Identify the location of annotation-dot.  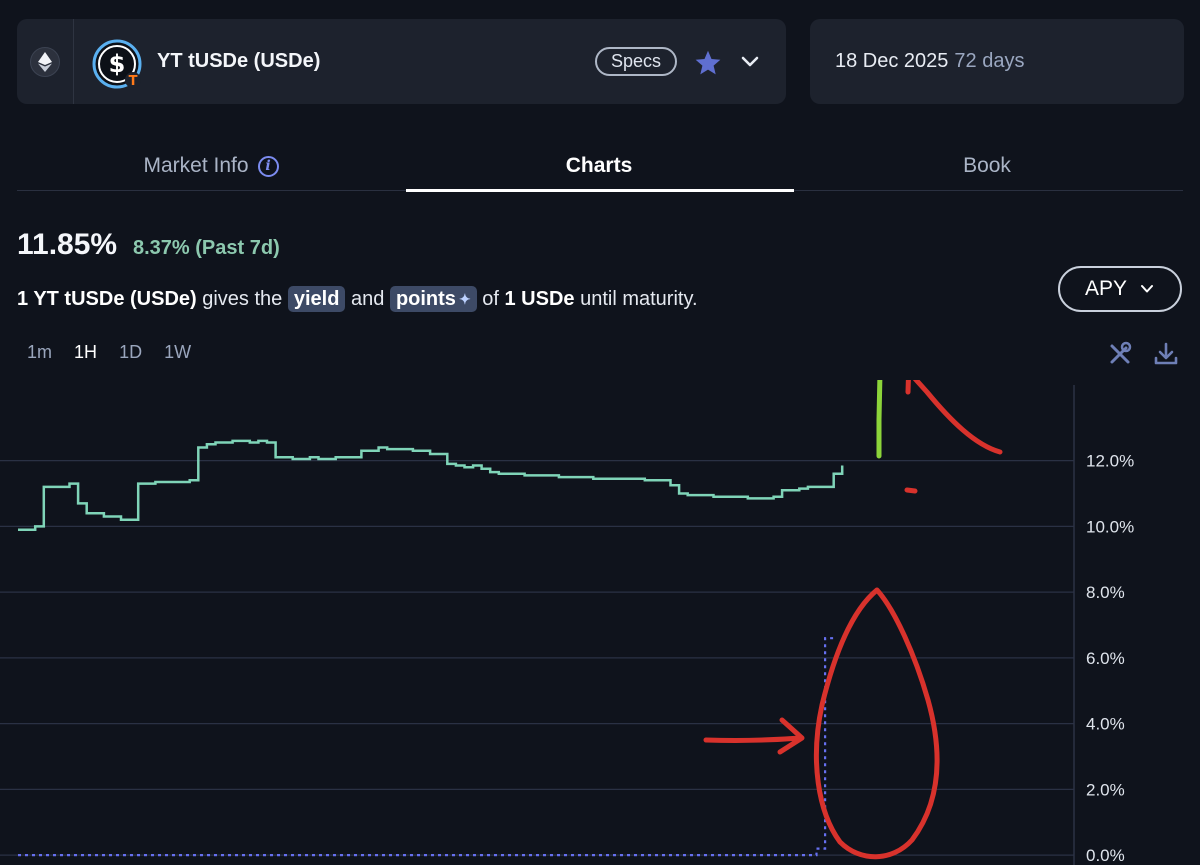
(911, 490).